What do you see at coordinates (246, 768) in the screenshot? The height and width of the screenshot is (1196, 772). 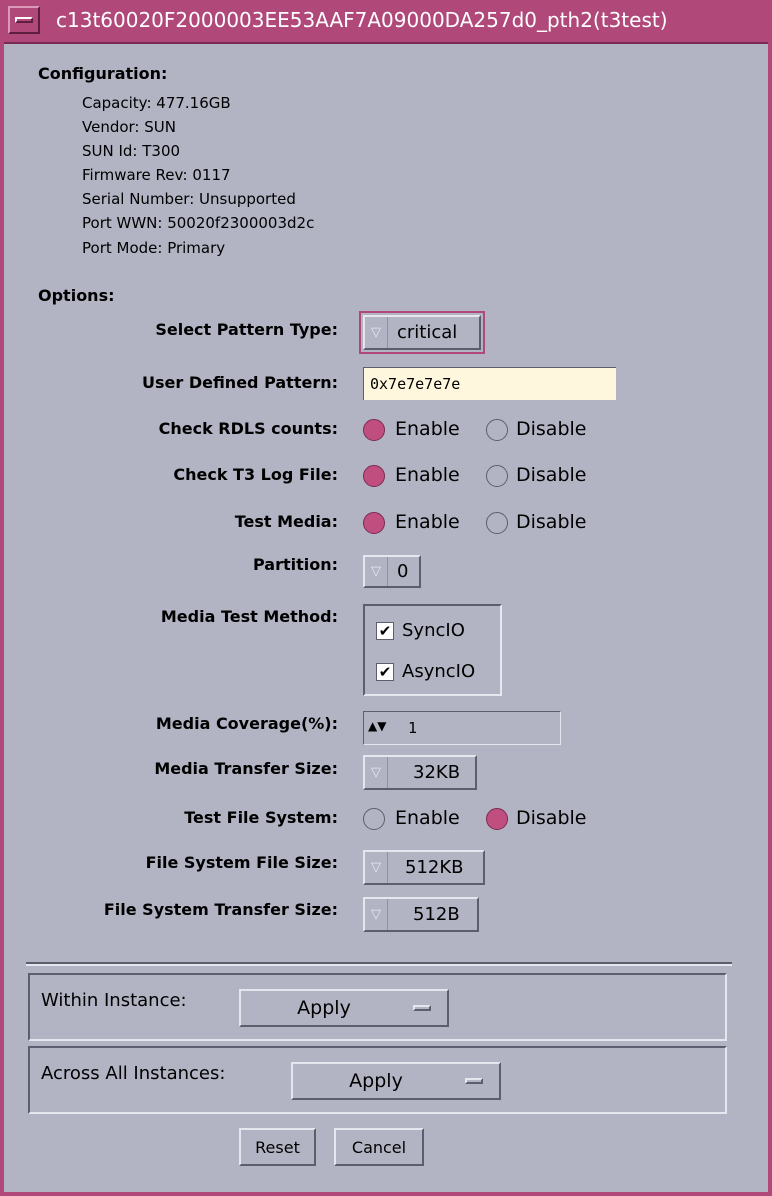 I see `media-transfer-size-label: Media Transfer Size:` at bounding box center [246, 768].